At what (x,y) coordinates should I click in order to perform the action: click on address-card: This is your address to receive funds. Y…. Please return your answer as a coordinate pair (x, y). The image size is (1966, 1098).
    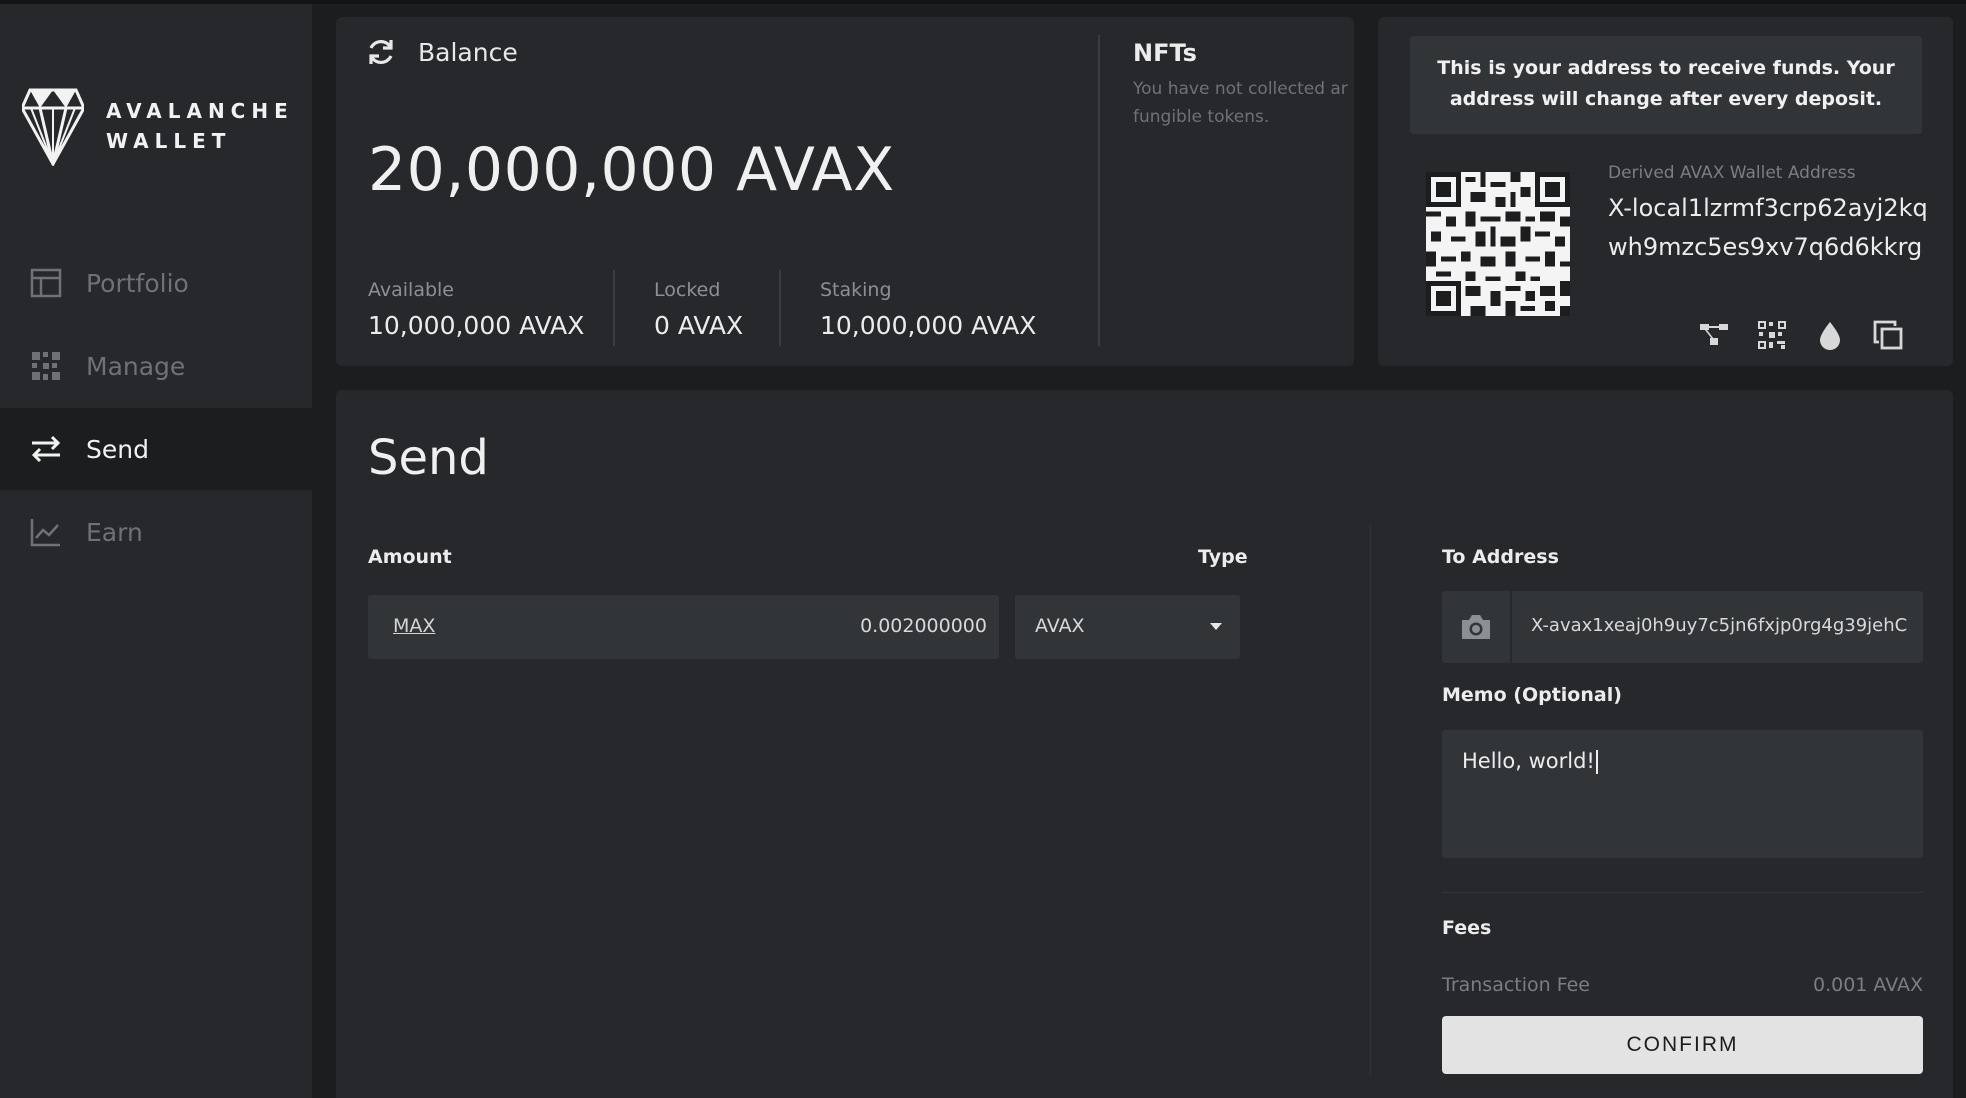
    Looking at the image, I should click on (1665, 191).